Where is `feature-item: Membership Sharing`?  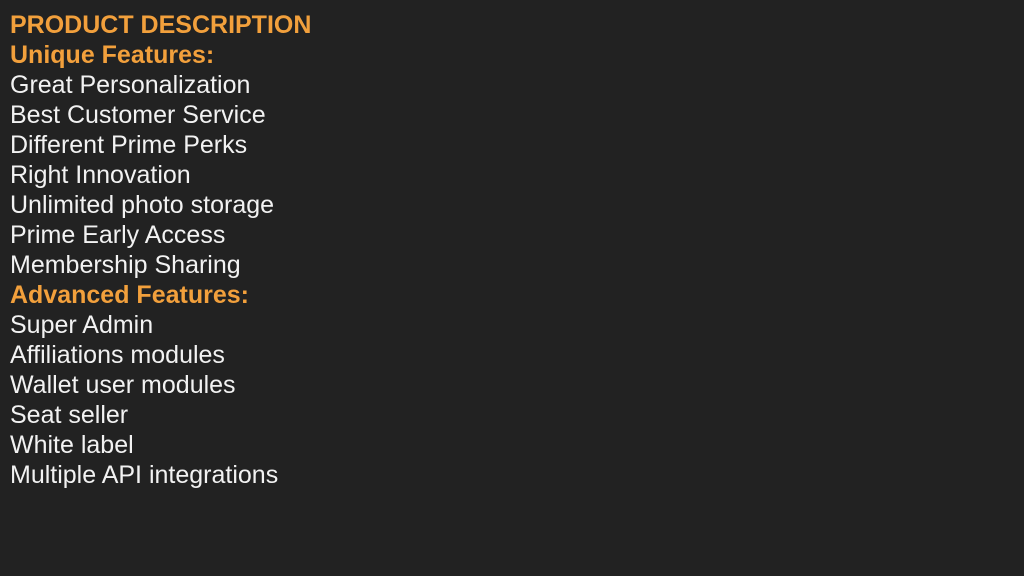 feature-item: Membership Sharing is located at coordinates (125, 265).